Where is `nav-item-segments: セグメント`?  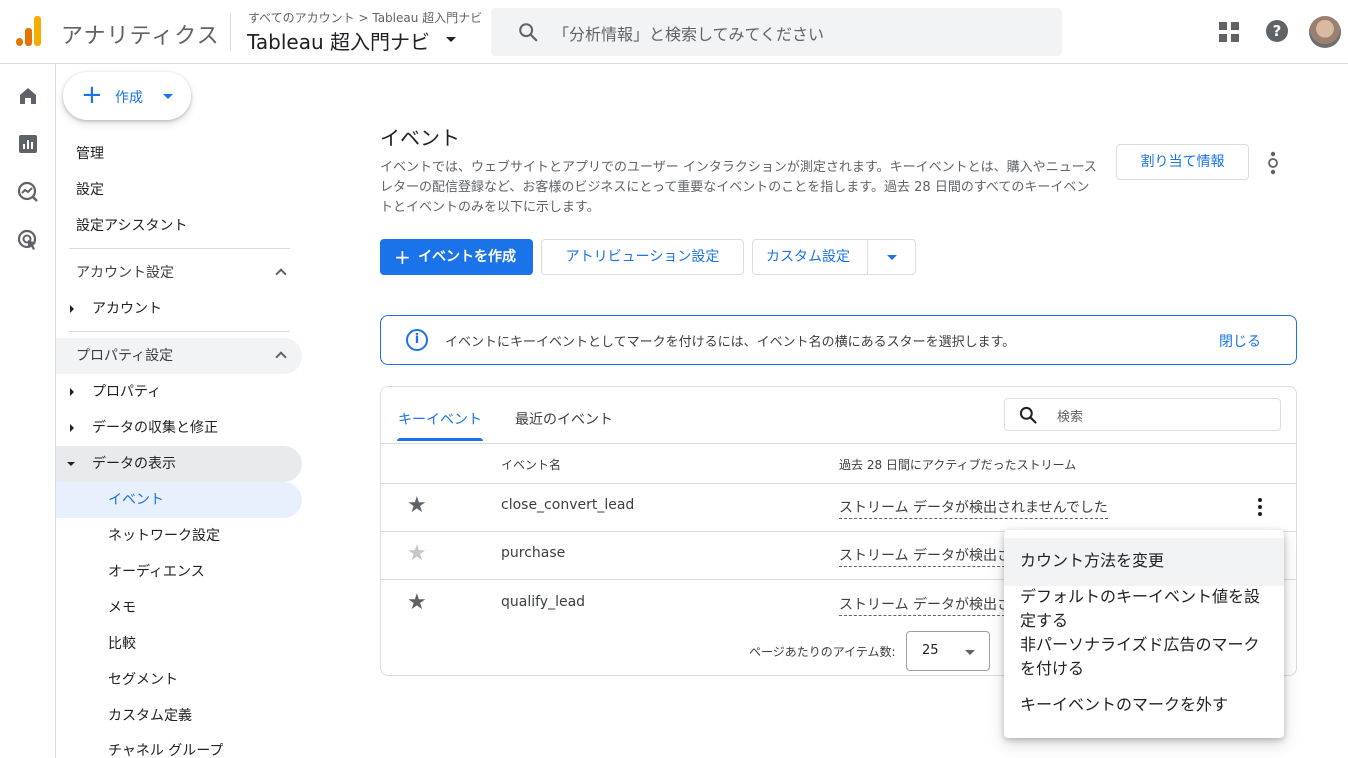
nav-item-segments: セグメント is located at coordinates (143, 680).